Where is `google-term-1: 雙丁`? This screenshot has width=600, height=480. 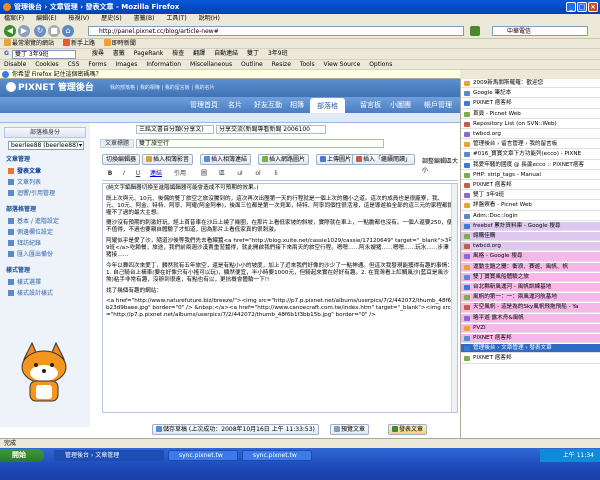
google-term-1: 雙丁 is located at coordinates (253, 53).